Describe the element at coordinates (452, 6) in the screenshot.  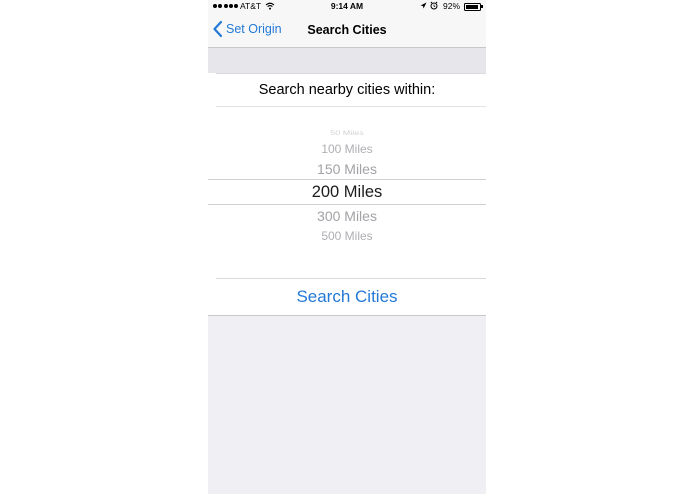
I see `battery-percent: 92%` at that location.